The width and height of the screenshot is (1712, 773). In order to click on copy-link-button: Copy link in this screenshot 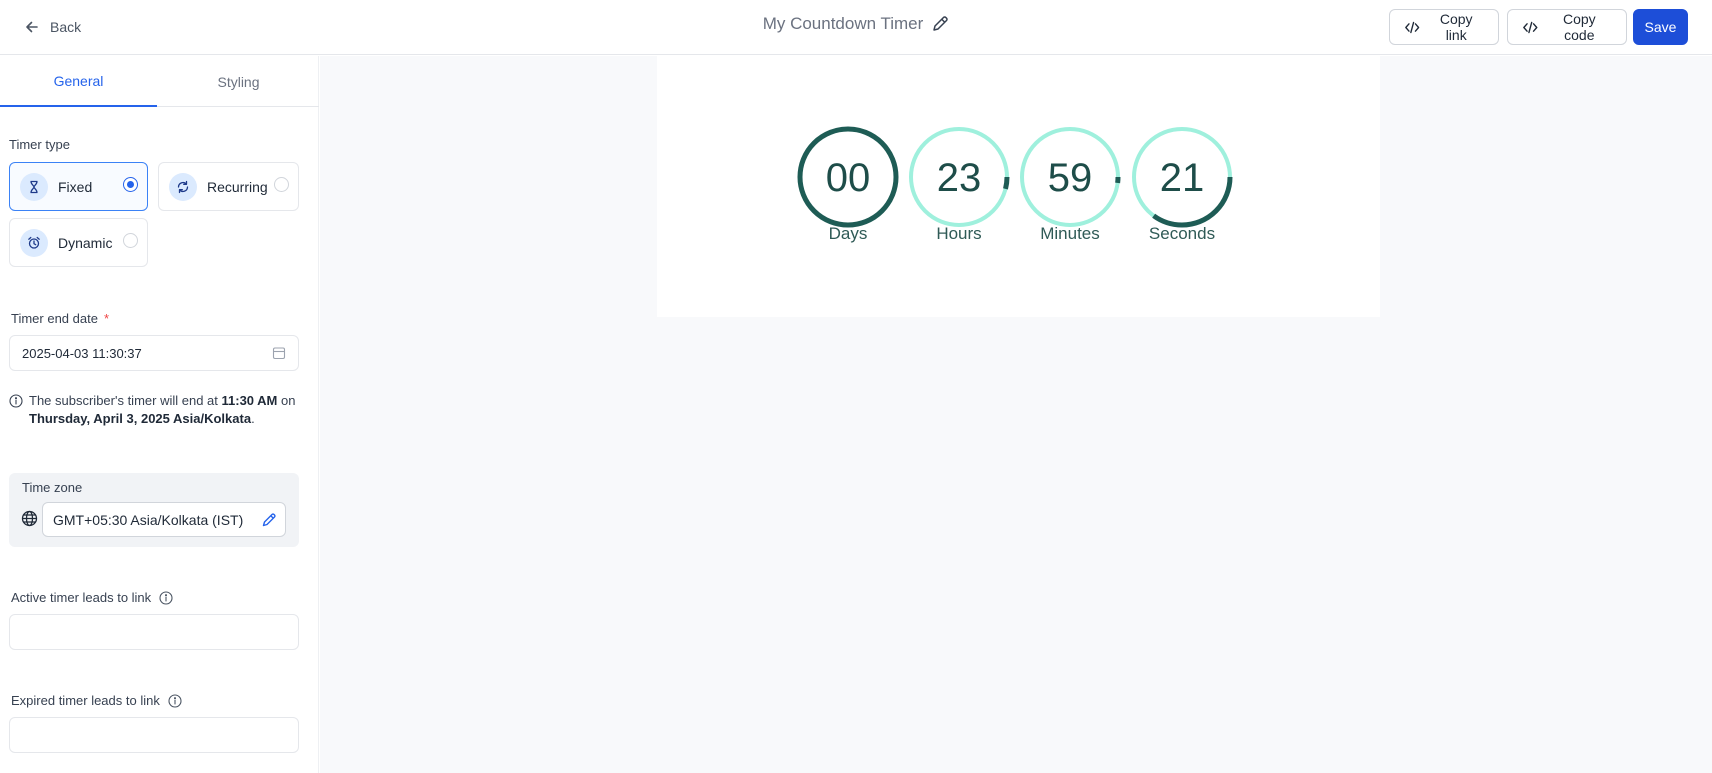, I will do `click(1444, 27)`.